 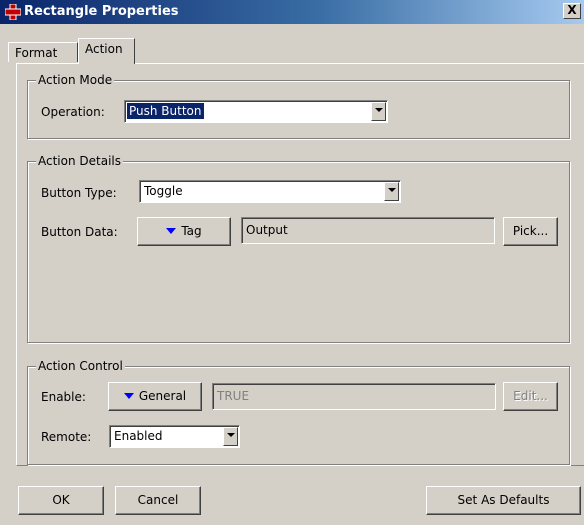 I want to click on action-mode-legend: Action Mode, so click(x=75, y=80).